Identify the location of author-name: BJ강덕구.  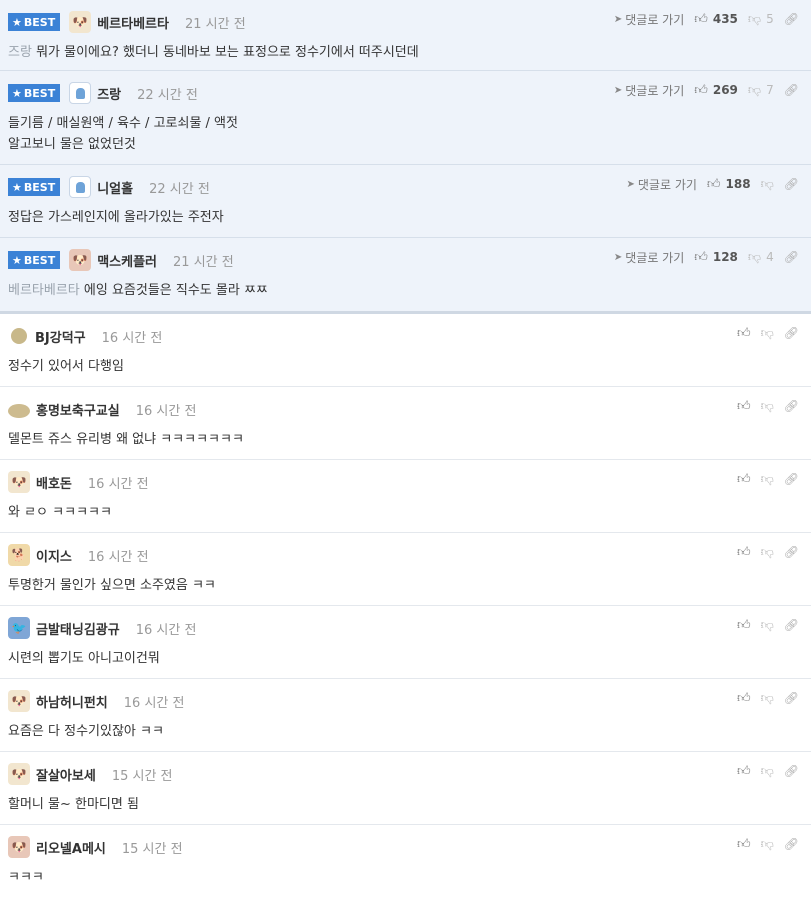
(60, 336).